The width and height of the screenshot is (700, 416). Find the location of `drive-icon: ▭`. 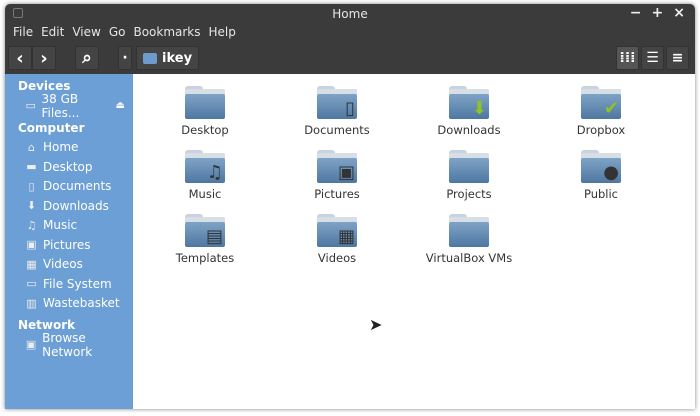

drive-icon: ▭ is located at coordinates (30, 106).